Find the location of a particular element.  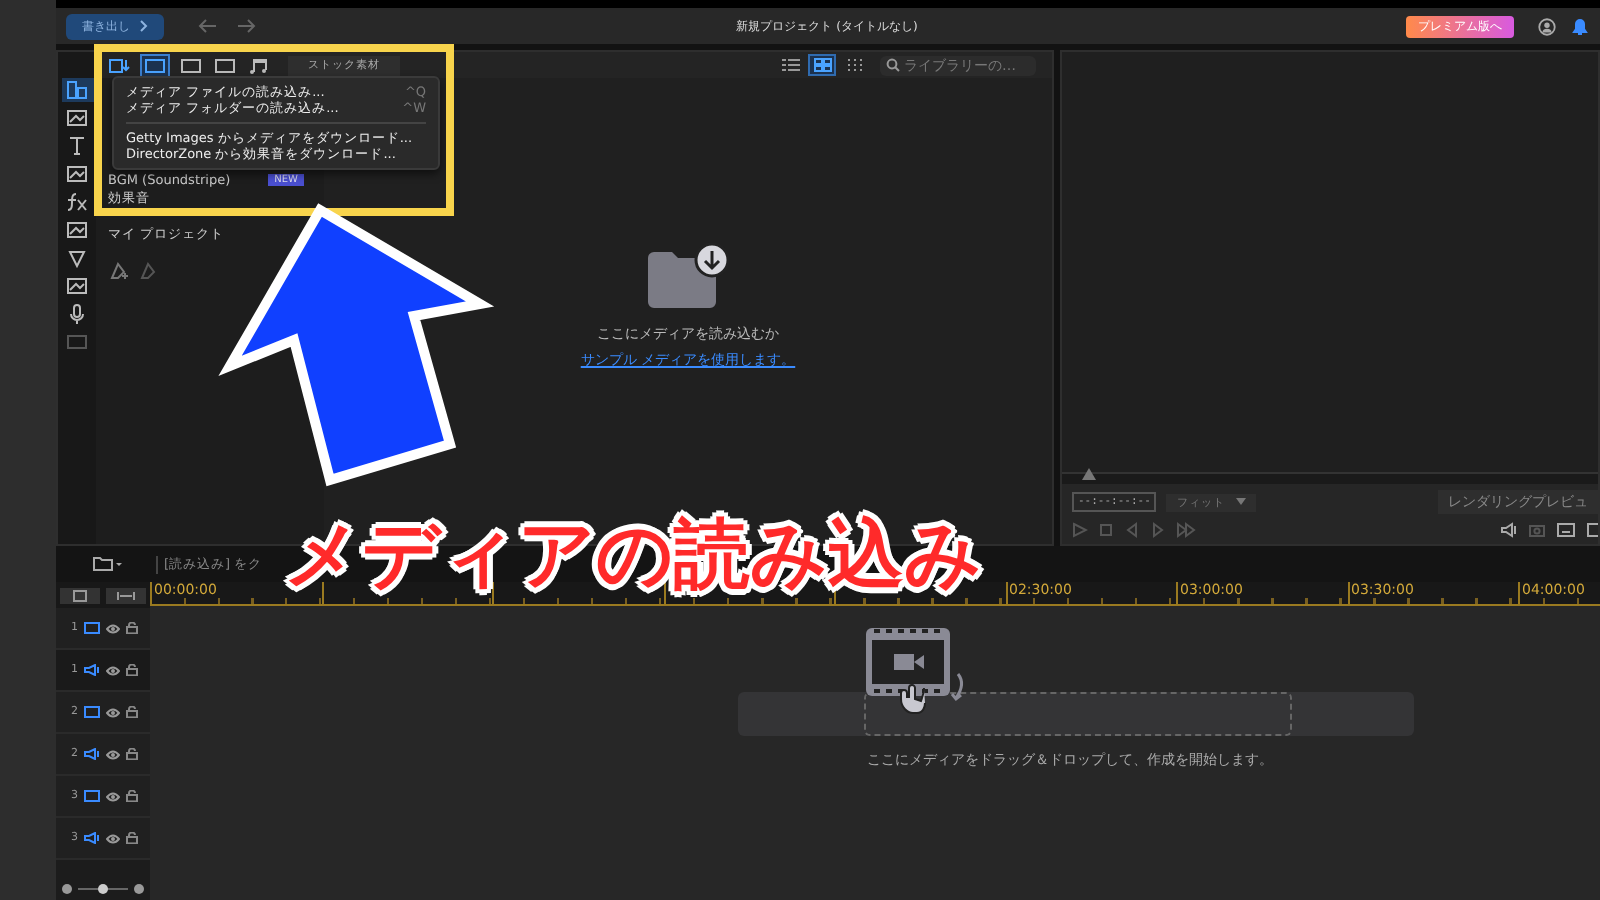

screen-icon is located at coordinates (1566, 530).